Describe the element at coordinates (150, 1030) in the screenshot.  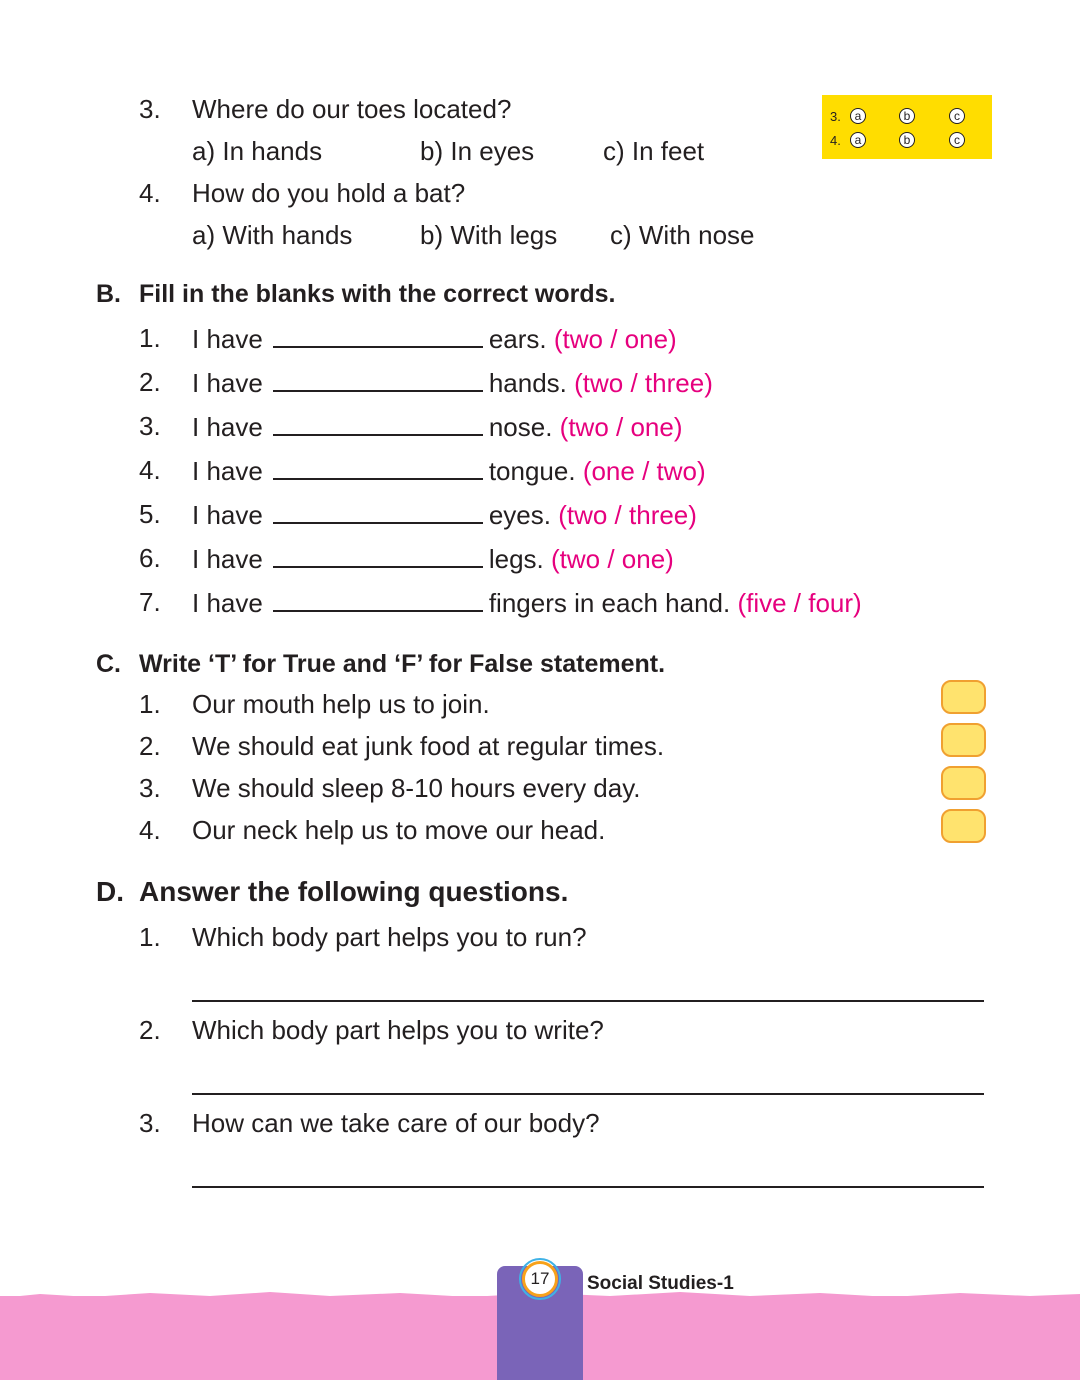
I see `answer-question-num: 2.` at that location.